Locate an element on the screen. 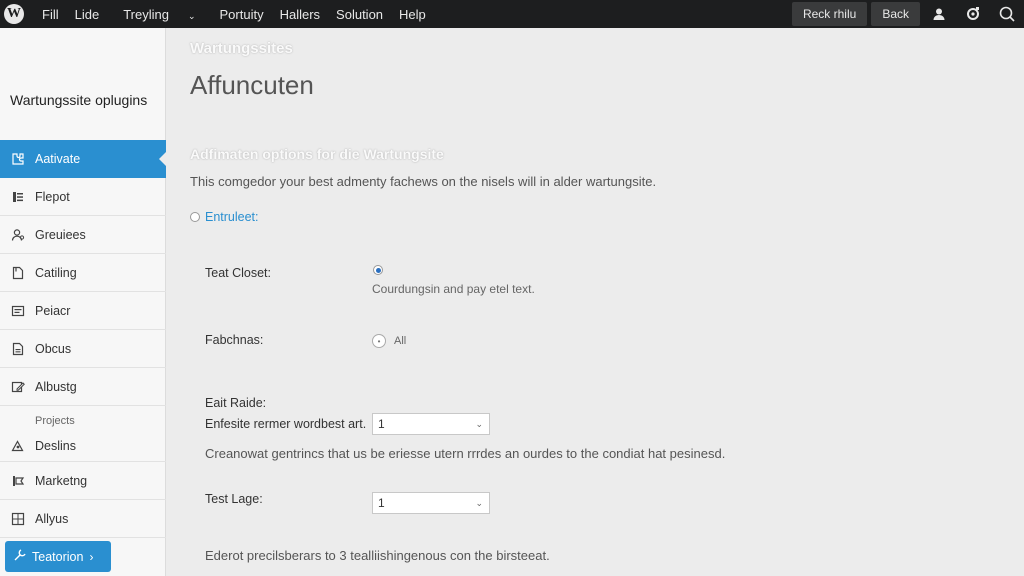 This screenshot has height=576, width=1024. page-title: Affuncuten is located at coordinates (252, 85).